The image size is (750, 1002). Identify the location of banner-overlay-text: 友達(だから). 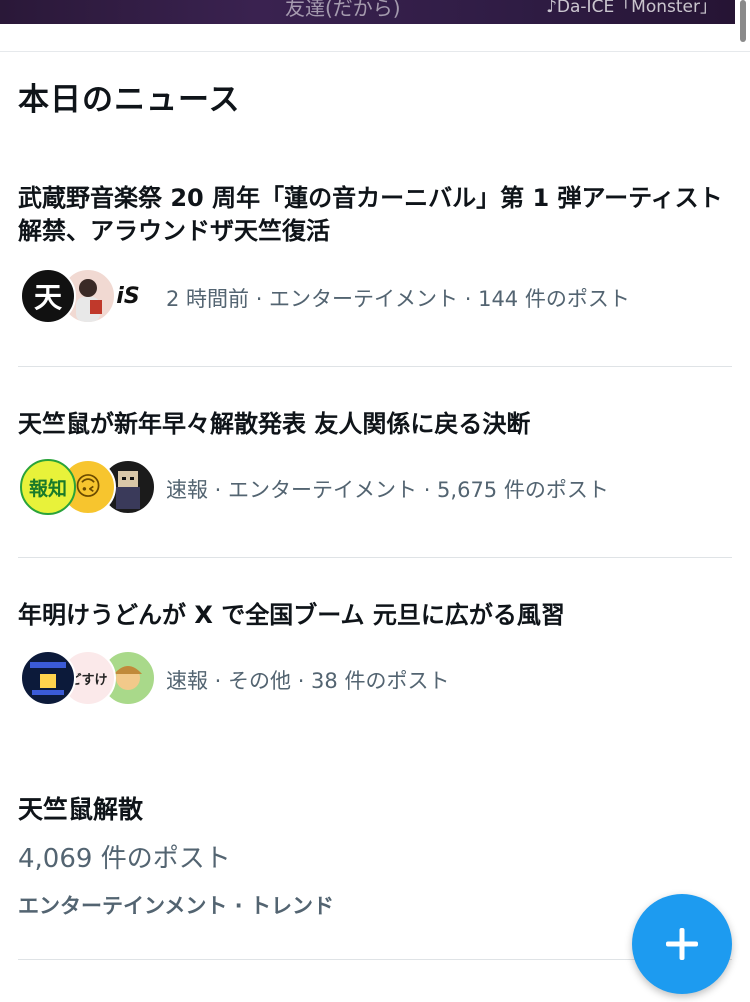
(343, 10).